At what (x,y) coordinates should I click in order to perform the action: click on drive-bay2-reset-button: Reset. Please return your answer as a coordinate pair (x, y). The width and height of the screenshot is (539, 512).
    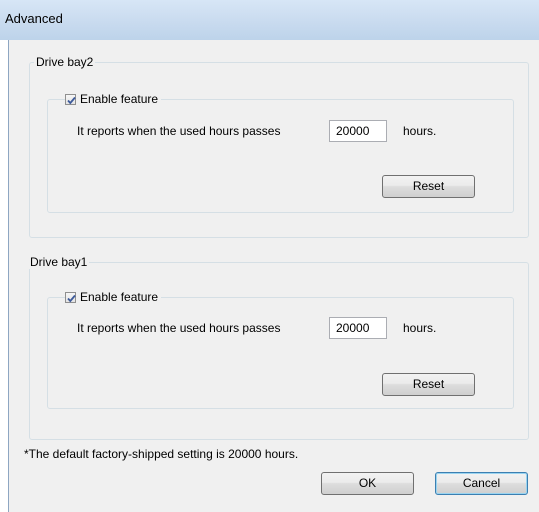
    Looking at the image, I should click on (428, 186).